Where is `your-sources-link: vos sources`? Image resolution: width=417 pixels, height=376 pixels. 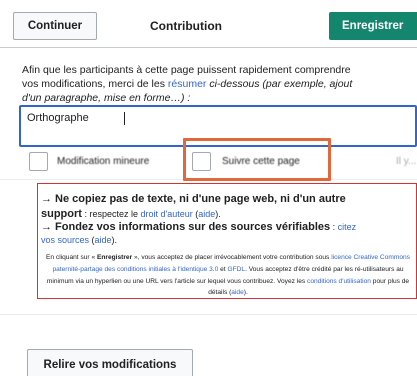 your-sources-link: vos sources is located at coordinates (65, 240).